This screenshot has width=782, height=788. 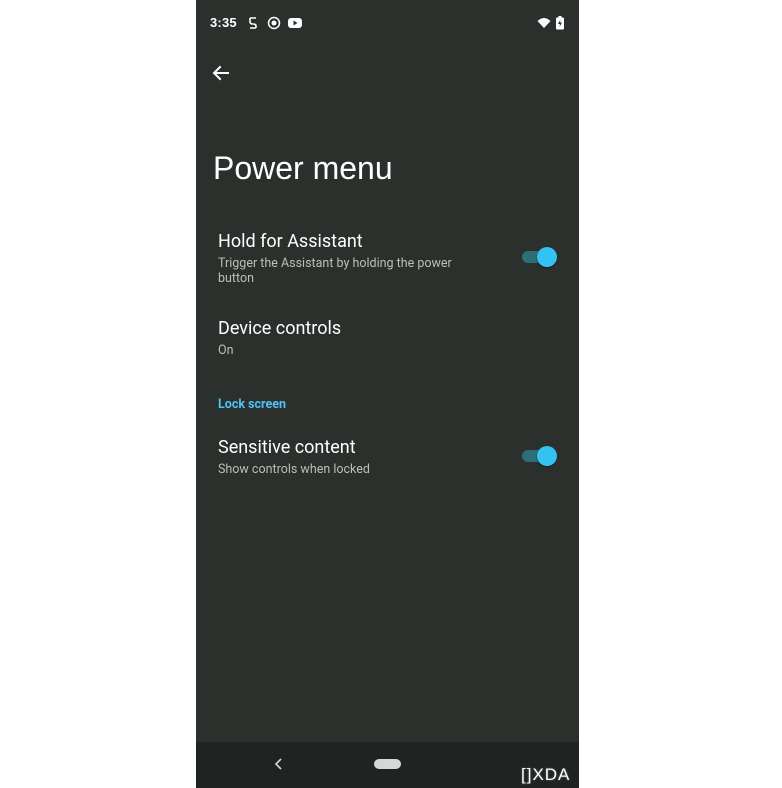 I want to click on battery-charging-icon, so click(x=560, y=22).